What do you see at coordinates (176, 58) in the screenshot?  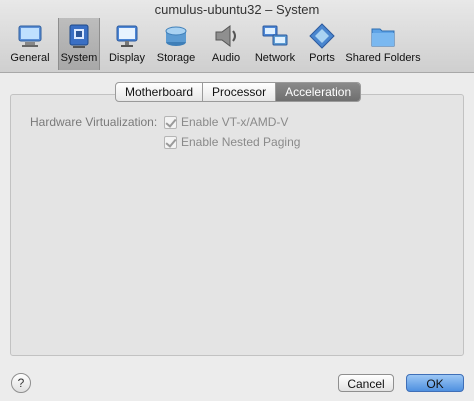 I see `toolbar-label: Storage` at bounding box center [176, 58].